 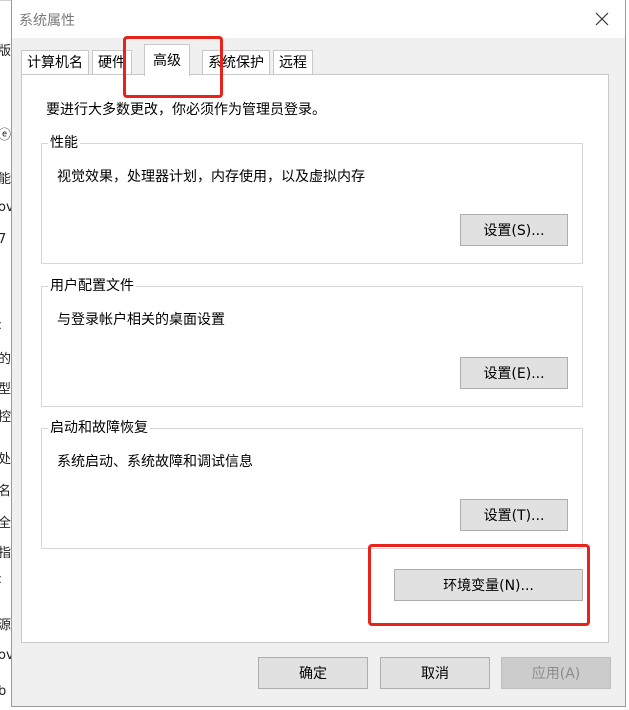 I want to click on background-text: 7, so click(x=3, y=239).